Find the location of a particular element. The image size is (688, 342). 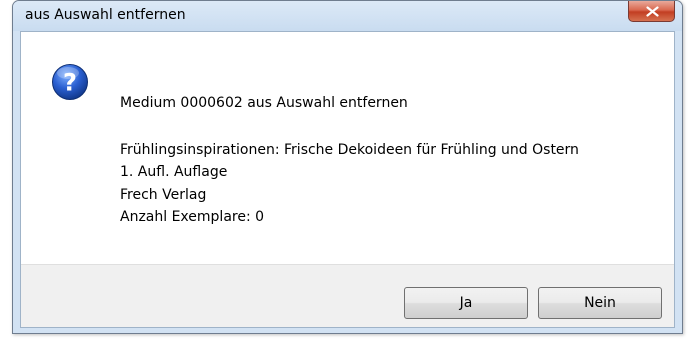

message-edition: 1. Aufl. Auflage is located at coordinates (174, 172).